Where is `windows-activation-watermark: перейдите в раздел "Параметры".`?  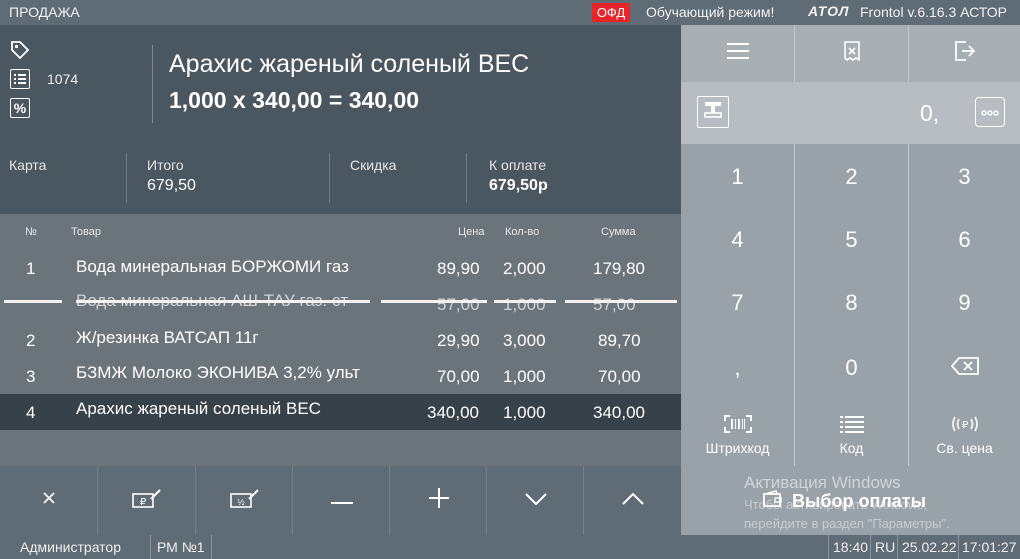 windows-activation-watermark: перейдите в раздел "Параметры". is located at coordinates (847, 523).